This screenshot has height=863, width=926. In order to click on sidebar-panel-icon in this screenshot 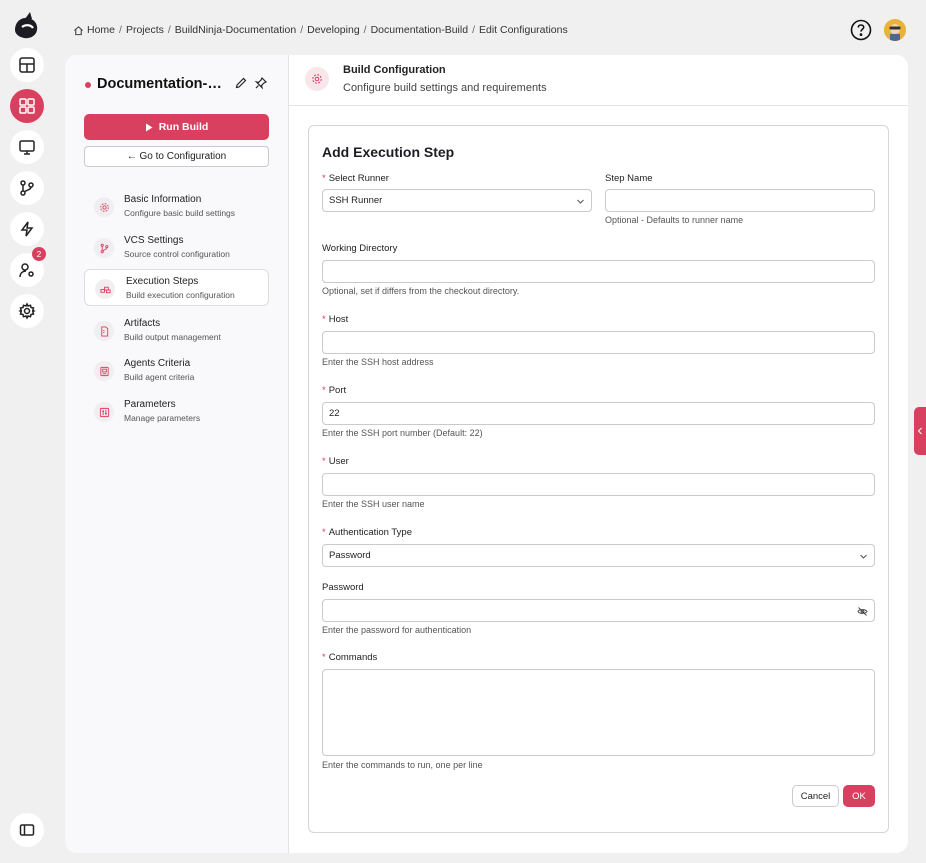, I will do `click(27, 830)`.